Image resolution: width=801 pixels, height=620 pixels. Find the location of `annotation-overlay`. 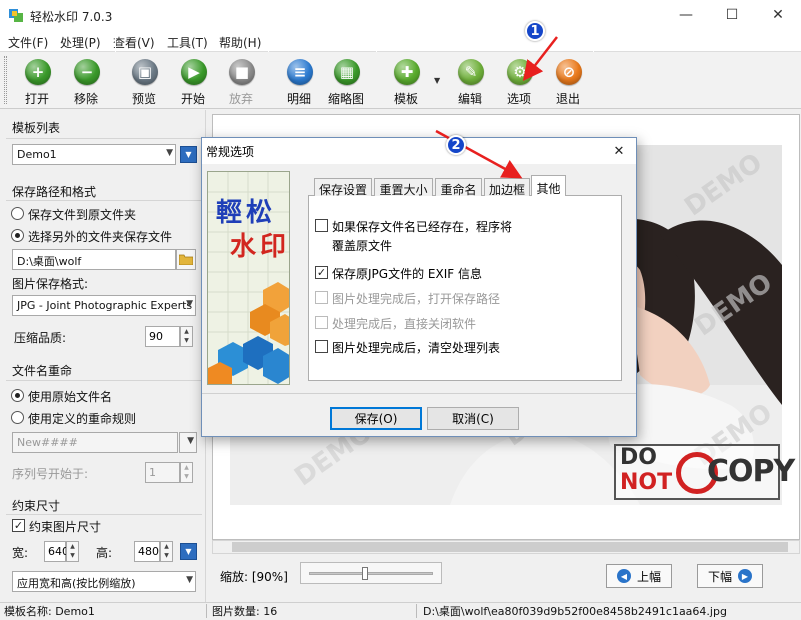

annotation-overlay is located at coordinates (496, 107).